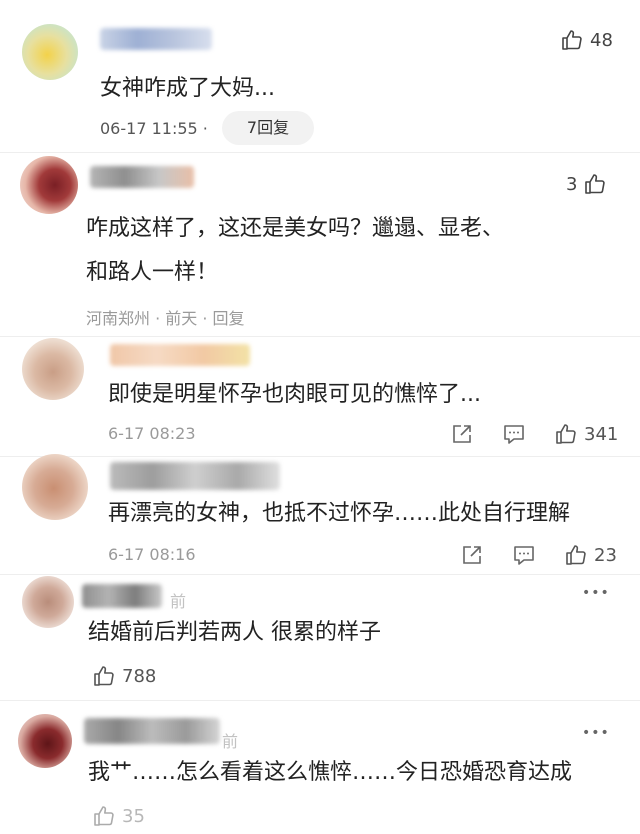 This screenshot has height=834, width=640. Describe the element at coordinates (330, 772) in the screenshot. I see `comment-text: 我艹……怎么看着这么憔悴……今日恐婚恐育达成` at that location.